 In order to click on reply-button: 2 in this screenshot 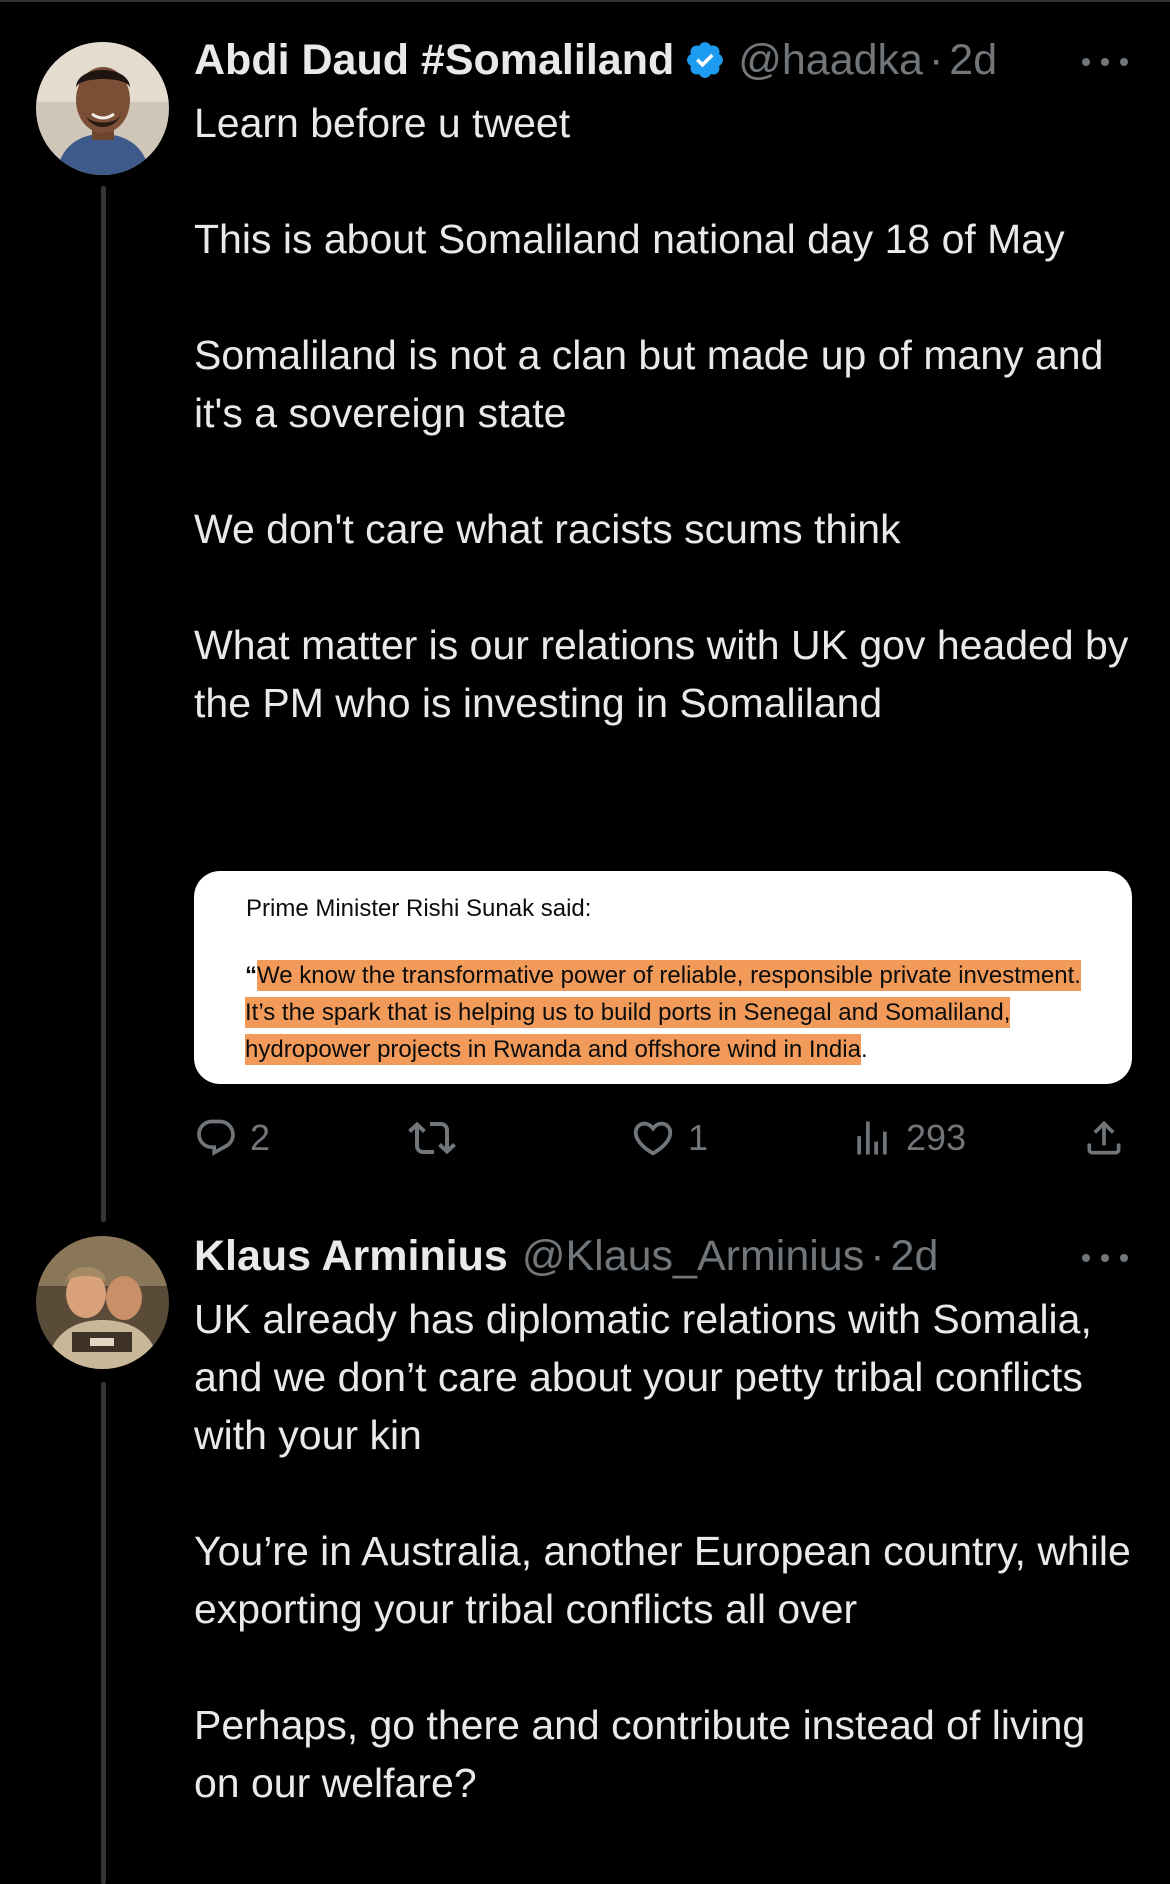, I will do `click(232, 1138)`.